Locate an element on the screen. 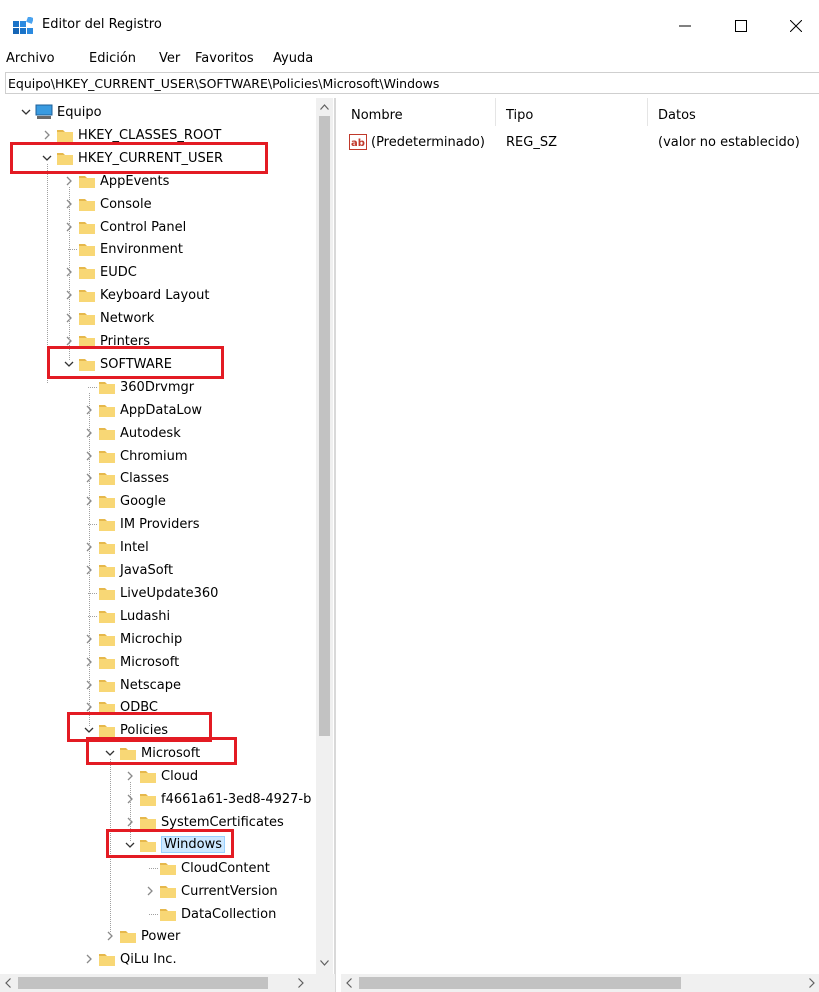  tree-vertical-scrollbar is located at coordinates (324, 536).